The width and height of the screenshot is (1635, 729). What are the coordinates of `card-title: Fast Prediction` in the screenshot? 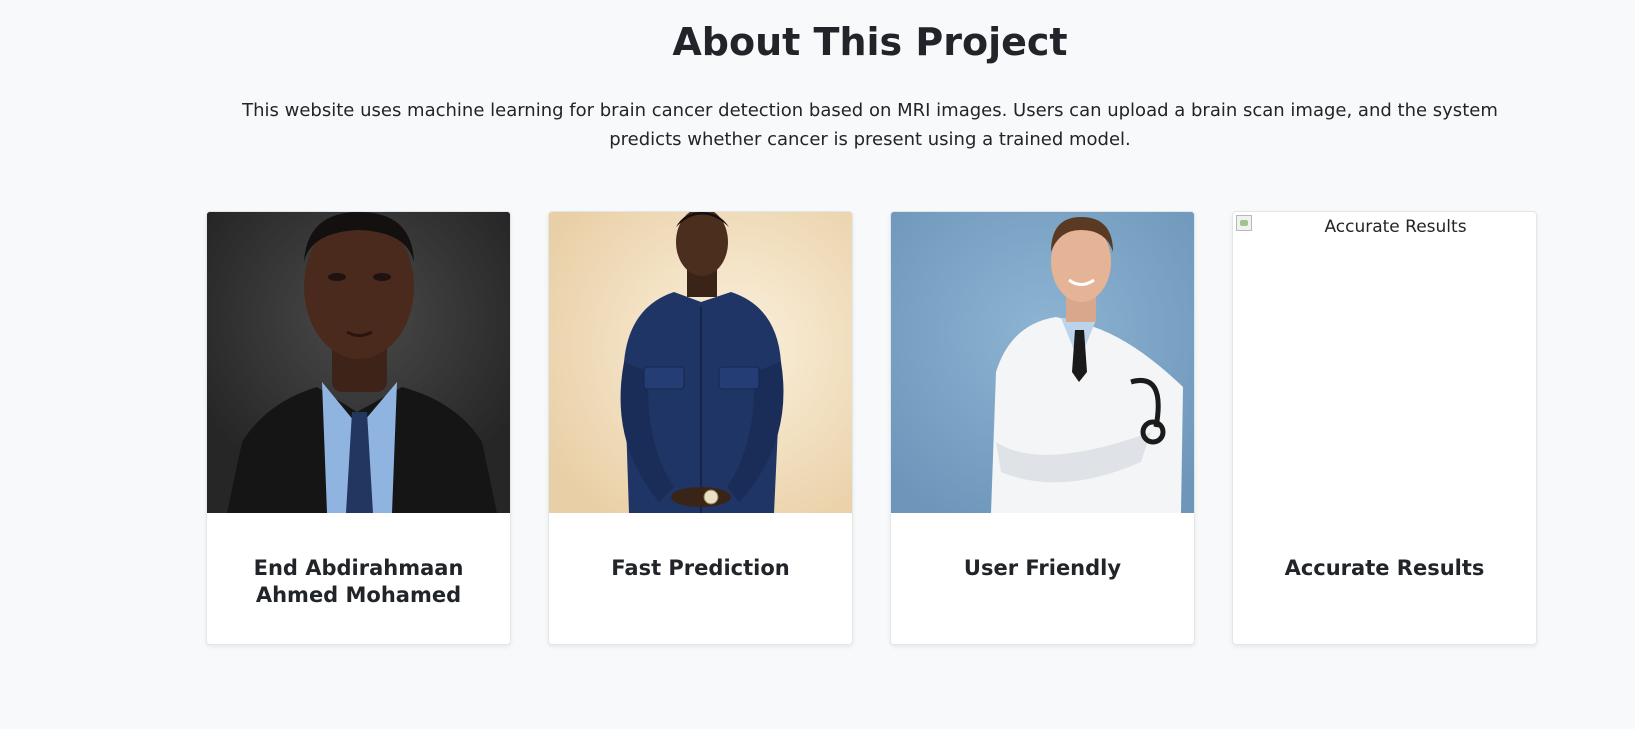 It's located at (700, 568).